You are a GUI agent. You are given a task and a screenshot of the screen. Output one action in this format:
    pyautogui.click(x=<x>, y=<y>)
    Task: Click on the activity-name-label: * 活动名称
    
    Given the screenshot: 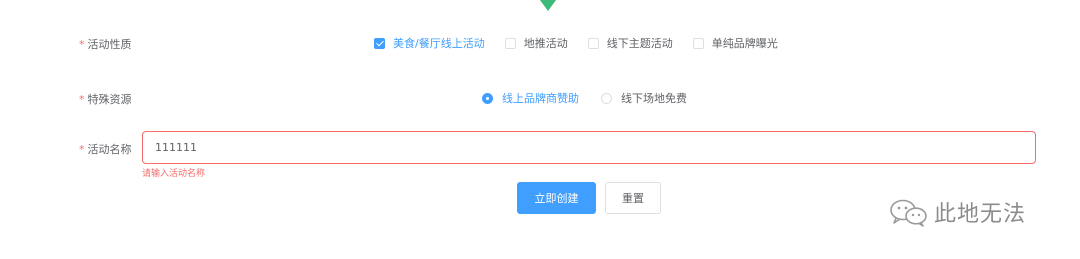 What is the action you would take?
    pyautogui.click(x=105, y=149)
    